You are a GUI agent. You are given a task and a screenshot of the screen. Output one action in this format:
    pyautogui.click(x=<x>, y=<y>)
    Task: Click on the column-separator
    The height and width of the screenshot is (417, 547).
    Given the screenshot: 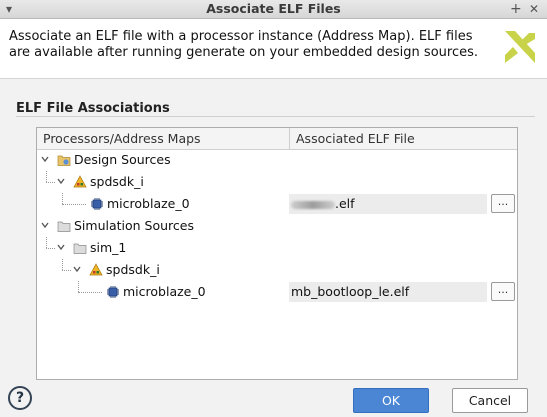 What is the action you would take?
    pyautogui.click(x=289, y=138)
    